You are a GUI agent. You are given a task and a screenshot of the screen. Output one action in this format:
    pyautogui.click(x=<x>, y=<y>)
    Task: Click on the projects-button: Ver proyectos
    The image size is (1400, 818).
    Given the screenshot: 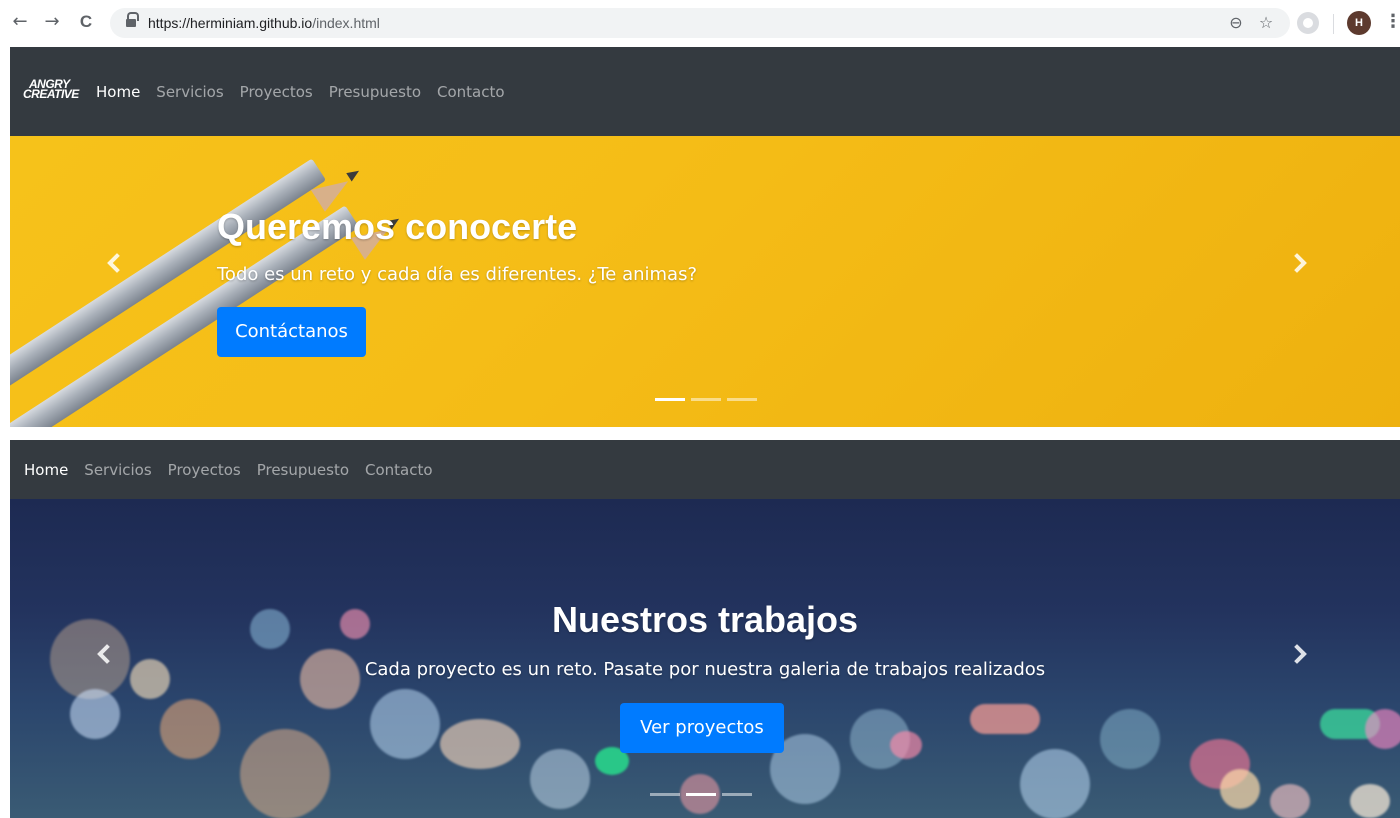 What is the action you would take?
    pyautogui.click(x=702, y=728)
    